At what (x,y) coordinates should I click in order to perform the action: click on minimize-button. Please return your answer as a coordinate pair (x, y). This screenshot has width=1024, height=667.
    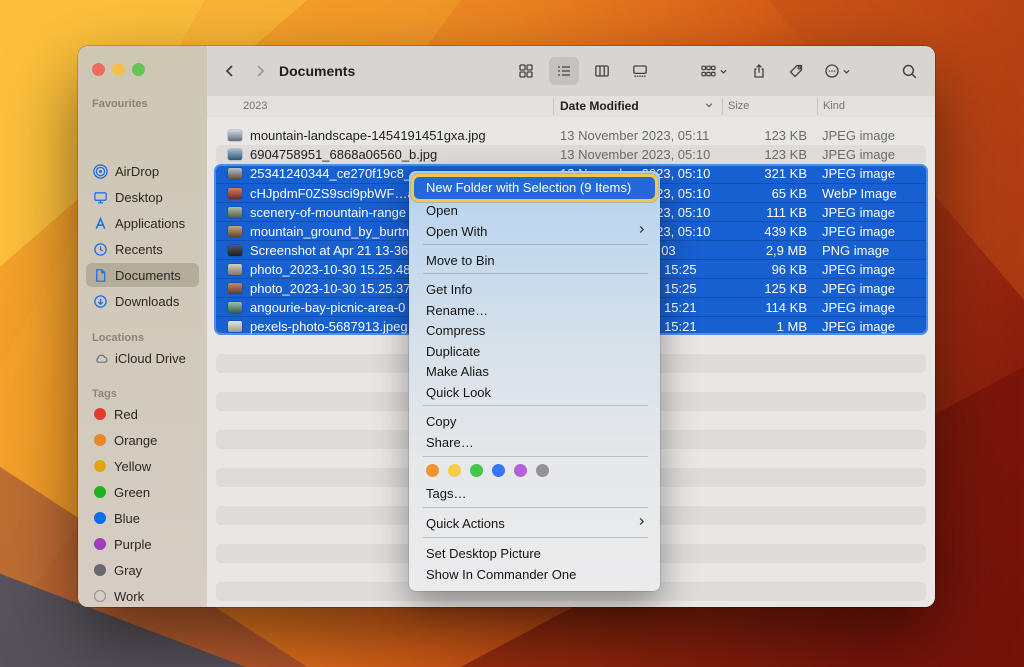
    Looking at the image, I should click on (118, 69).